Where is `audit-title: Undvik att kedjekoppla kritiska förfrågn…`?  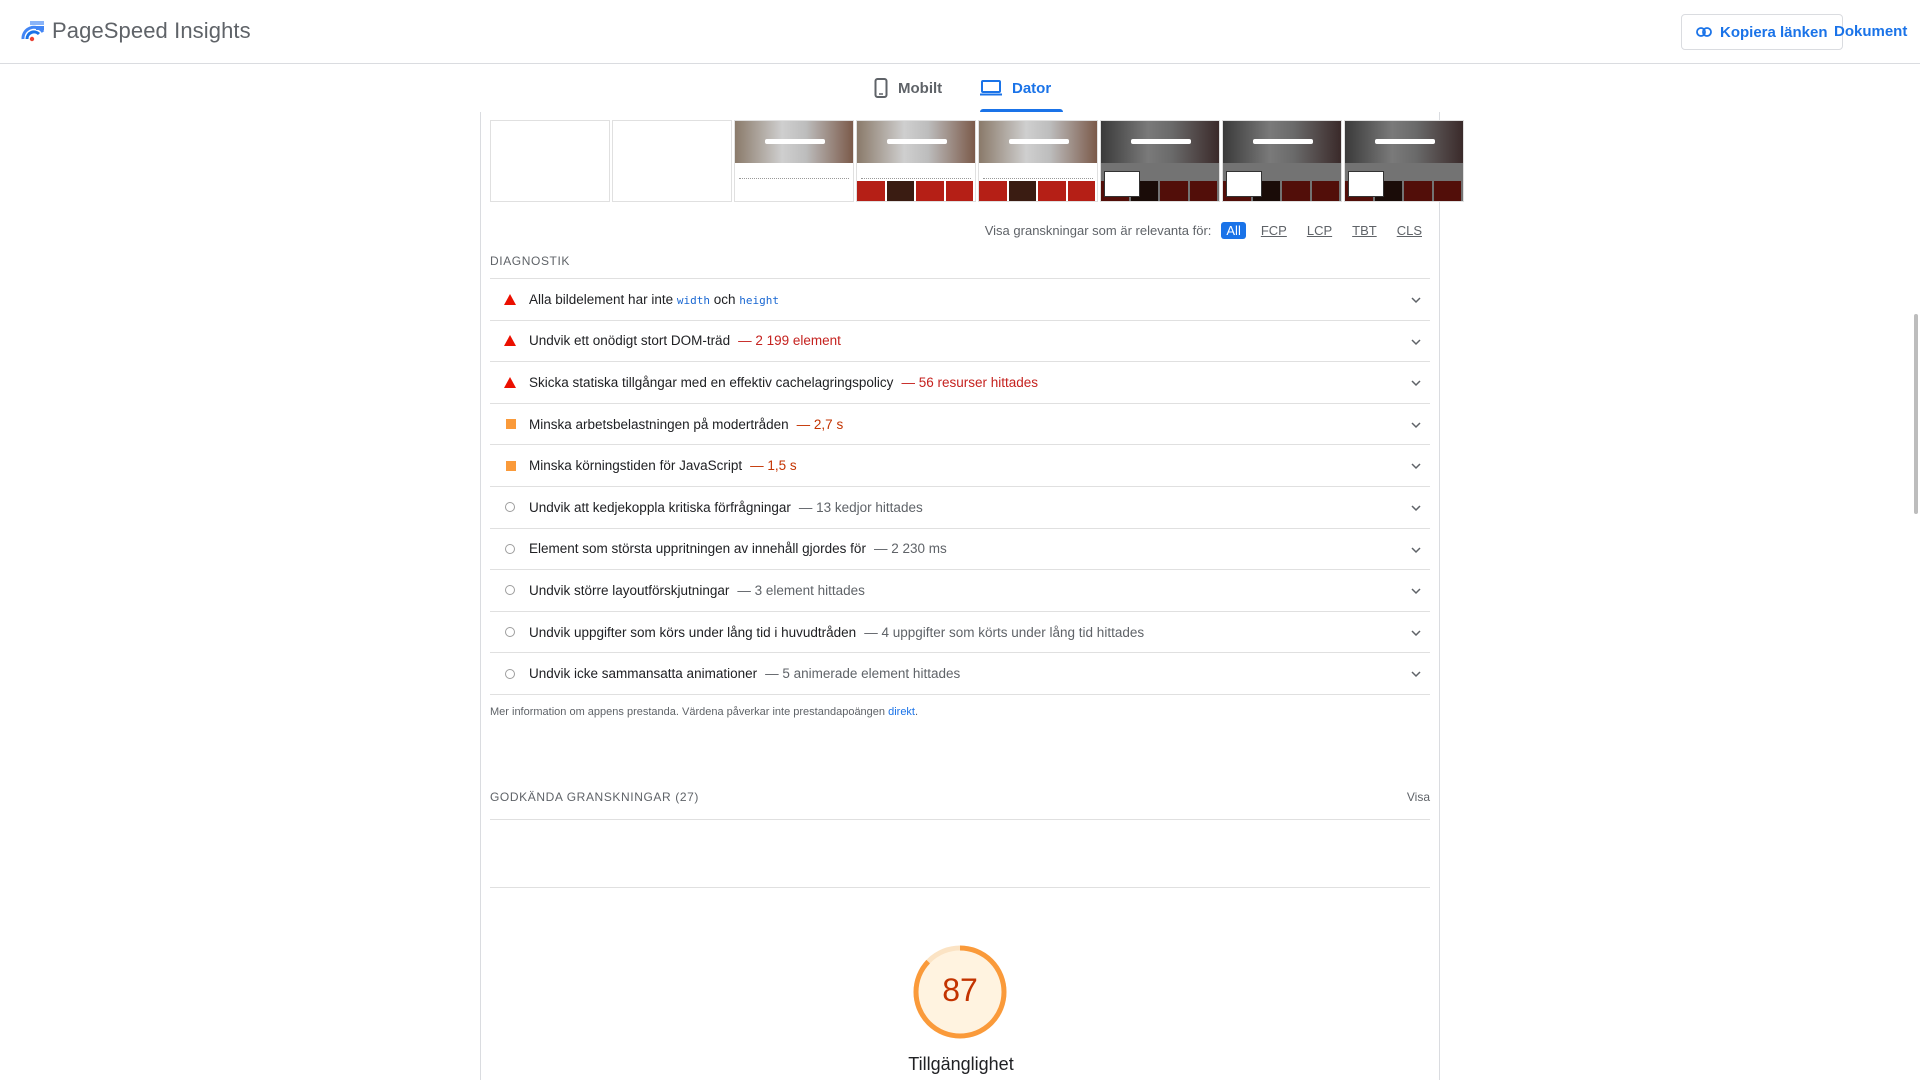
audit-title: Undvik att kedjekoppla kritiska förfrågn… is located at coordinates (660, 507).